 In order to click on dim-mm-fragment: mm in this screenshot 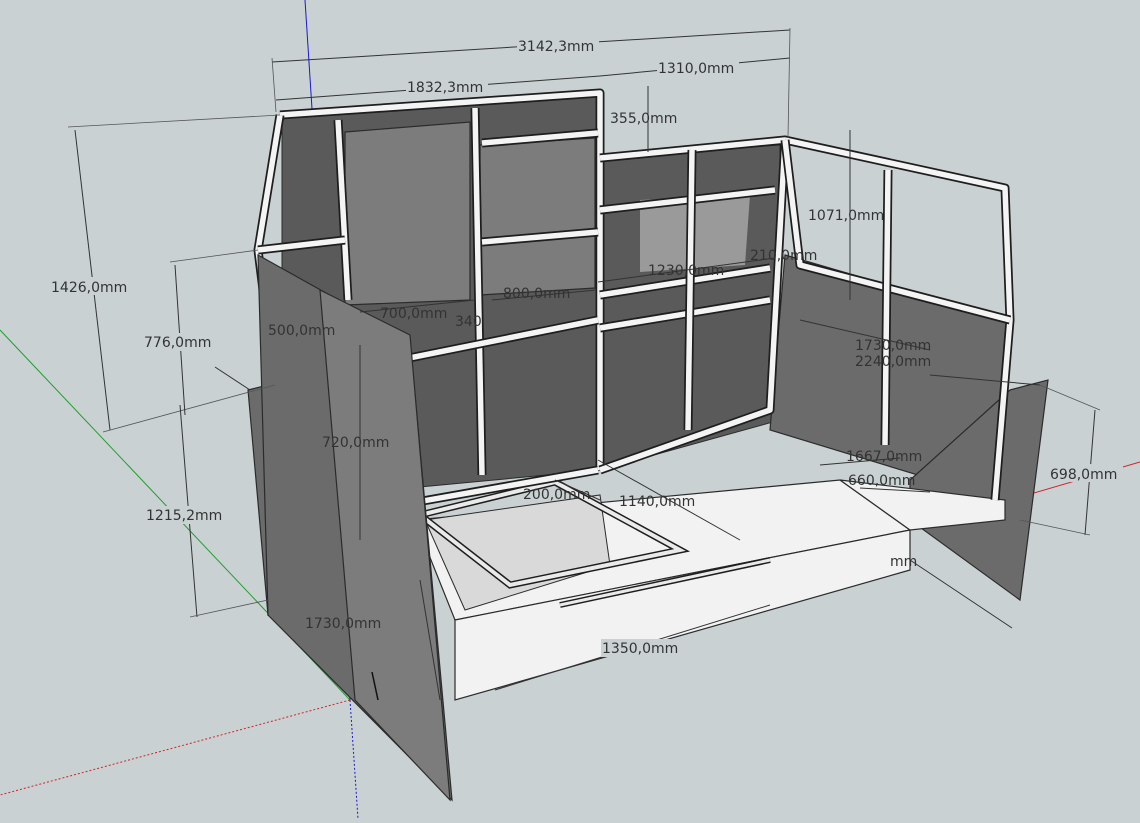, I will do `click(903, 562)`.